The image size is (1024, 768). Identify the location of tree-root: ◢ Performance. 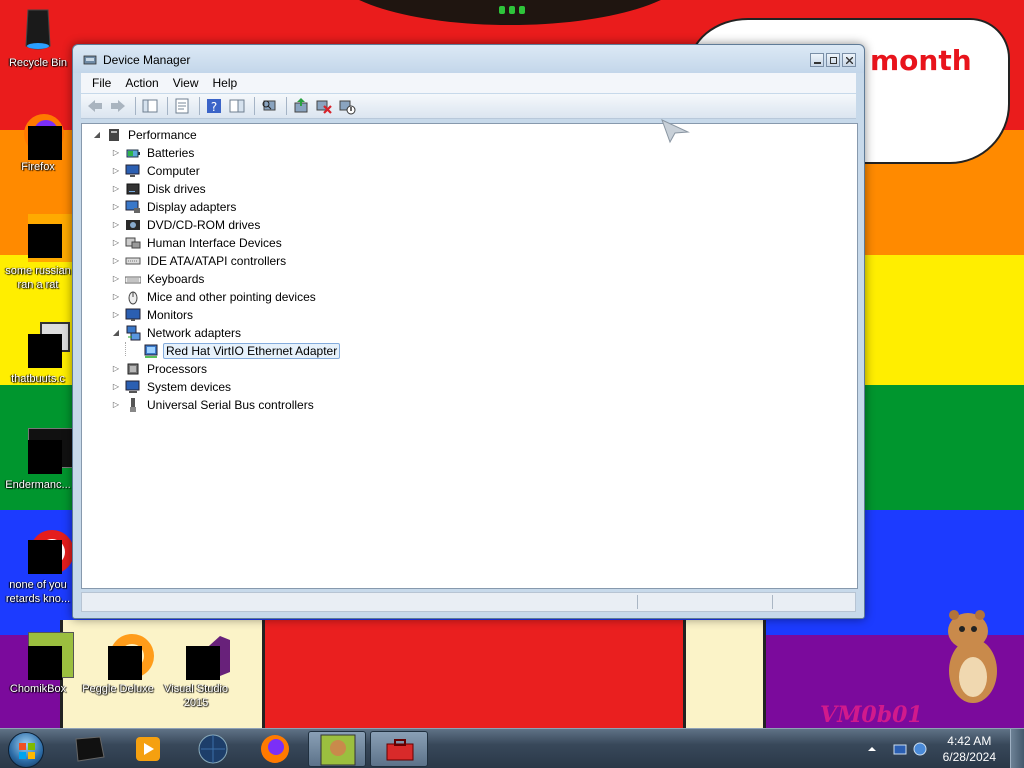
(145, 135).